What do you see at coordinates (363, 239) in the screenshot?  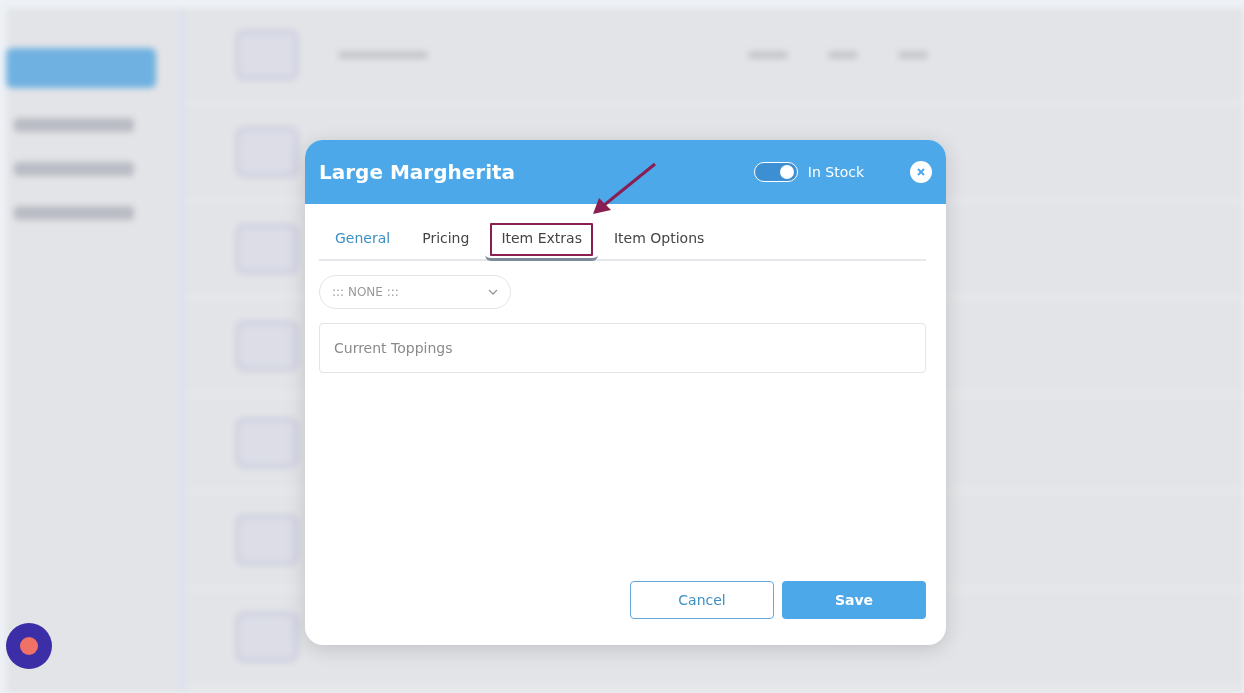 I see `tab: General` at bounding box center [363, 239].